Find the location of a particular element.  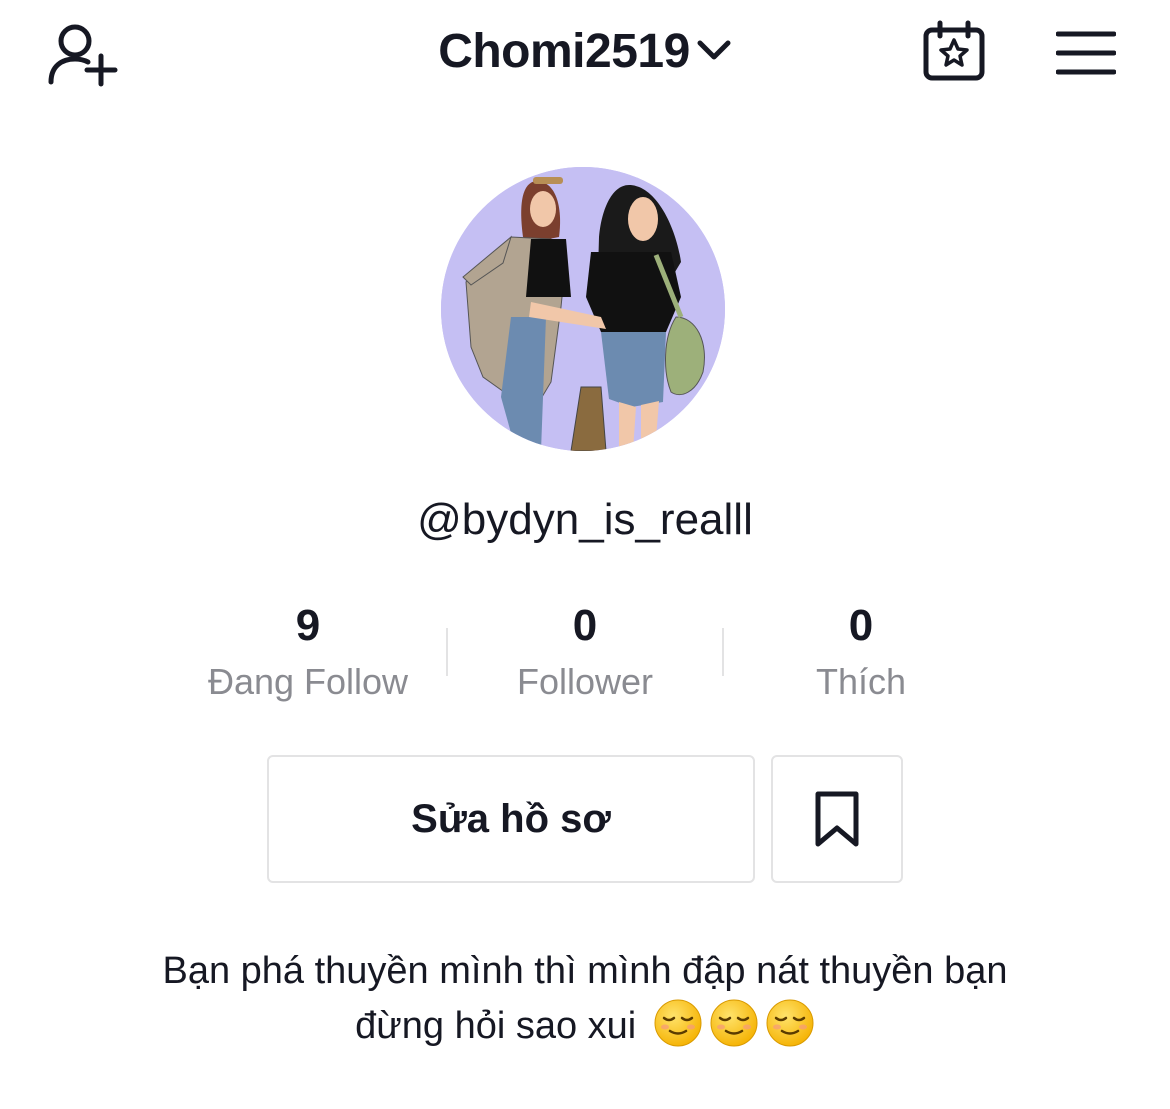

username-title: Chomi2519 is located at coordinates (564, 51).